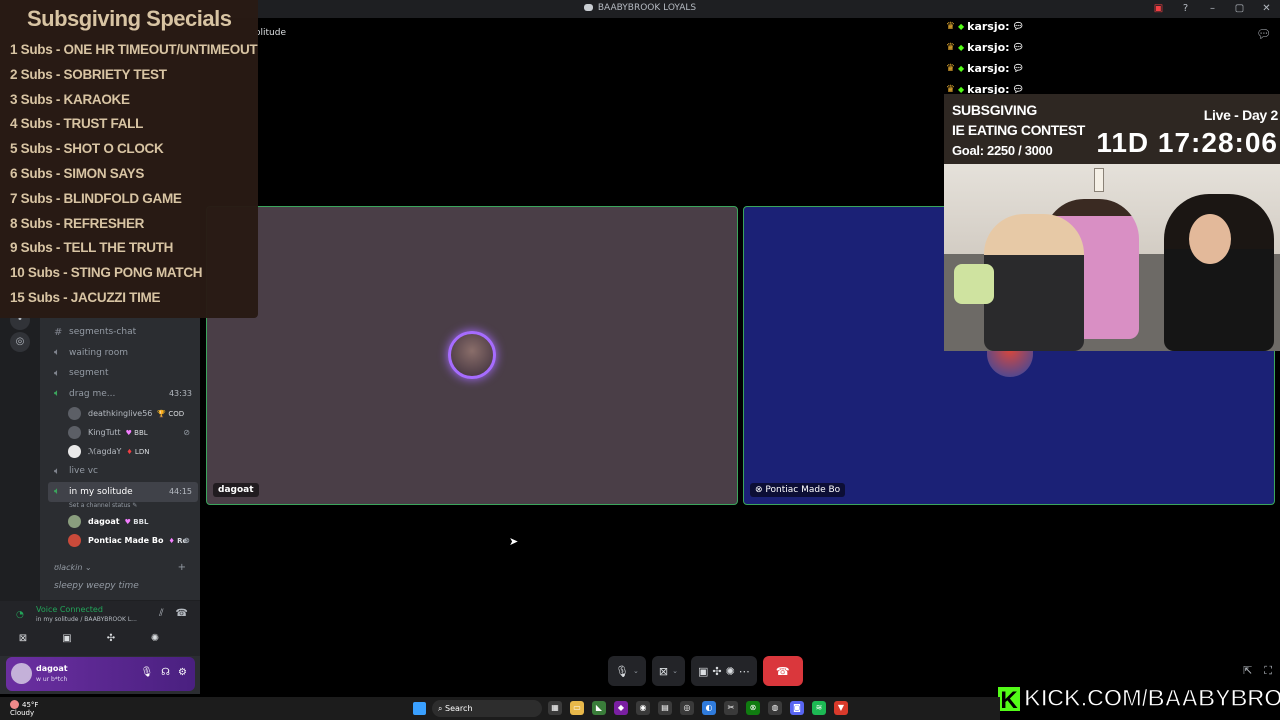 This screenshot has width=1280, height=720. I want to click on category-header: ʊlackin ⌄ +, so click(123, 567).